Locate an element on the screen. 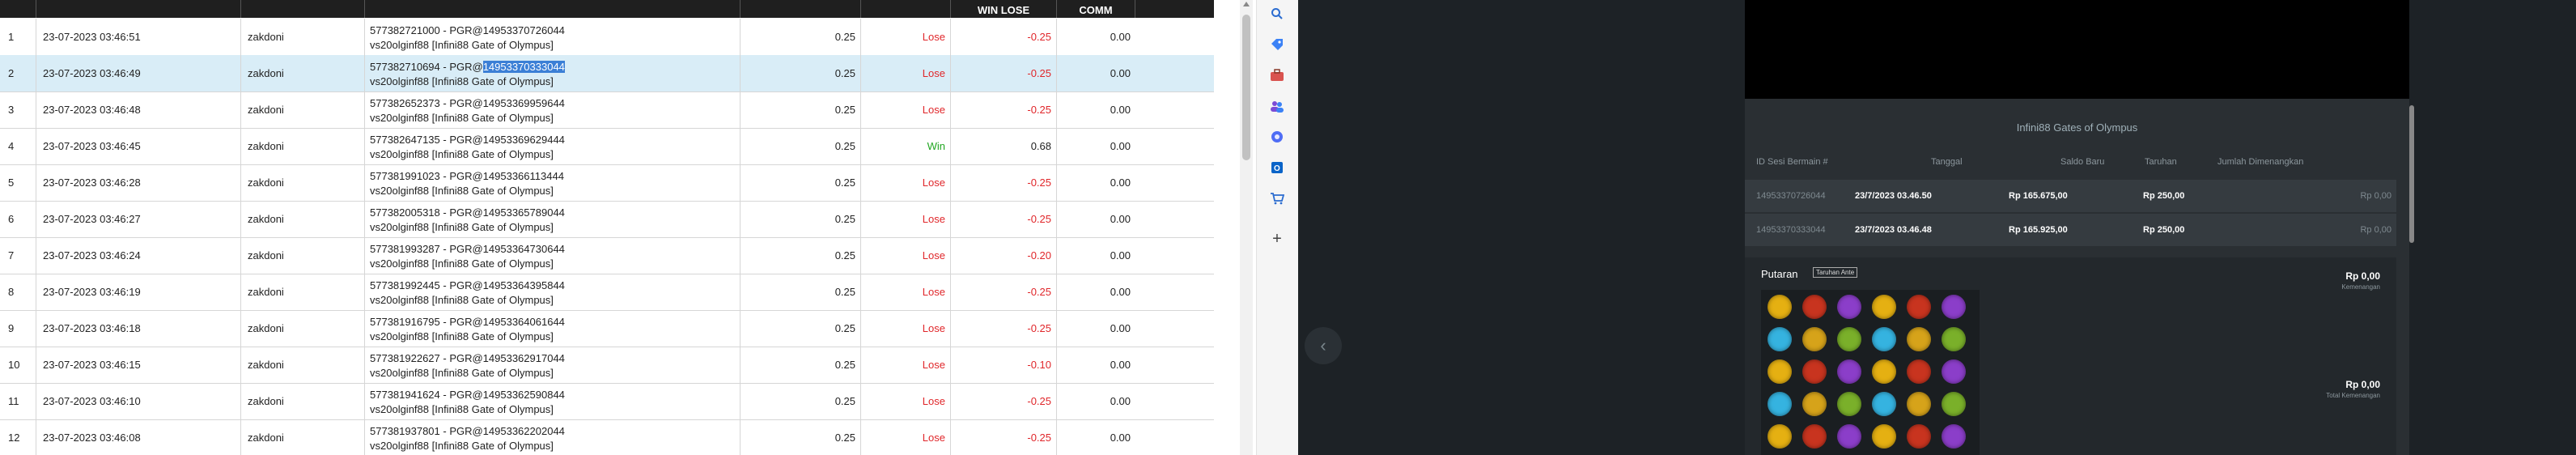 This screenshot has width=2576, height=455. game-title: Infini88 Gates of Olympus is located at coordinates (2077, 128).